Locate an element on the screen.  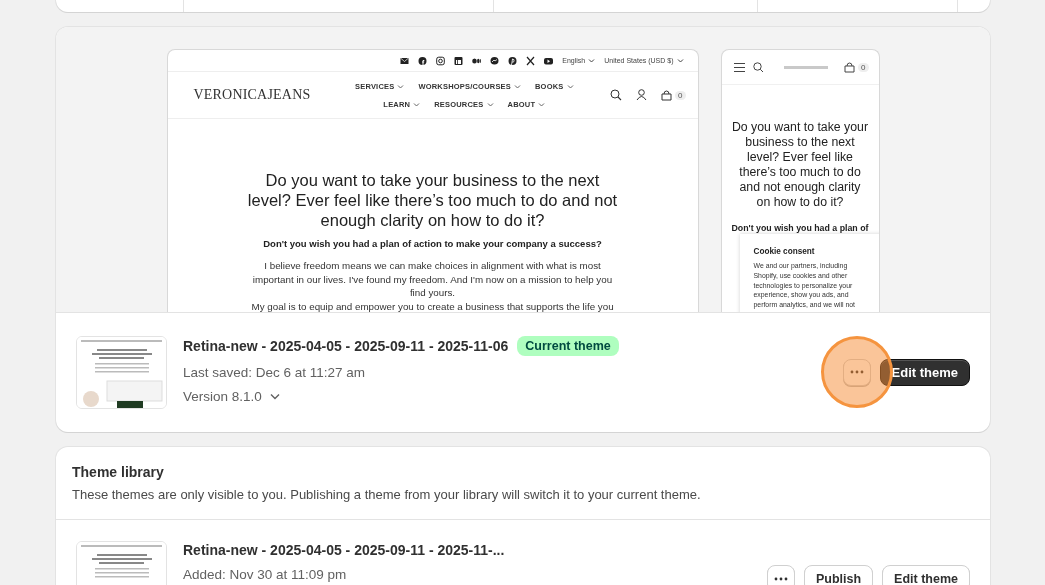
account-icon is located at coordinates (642, 95).